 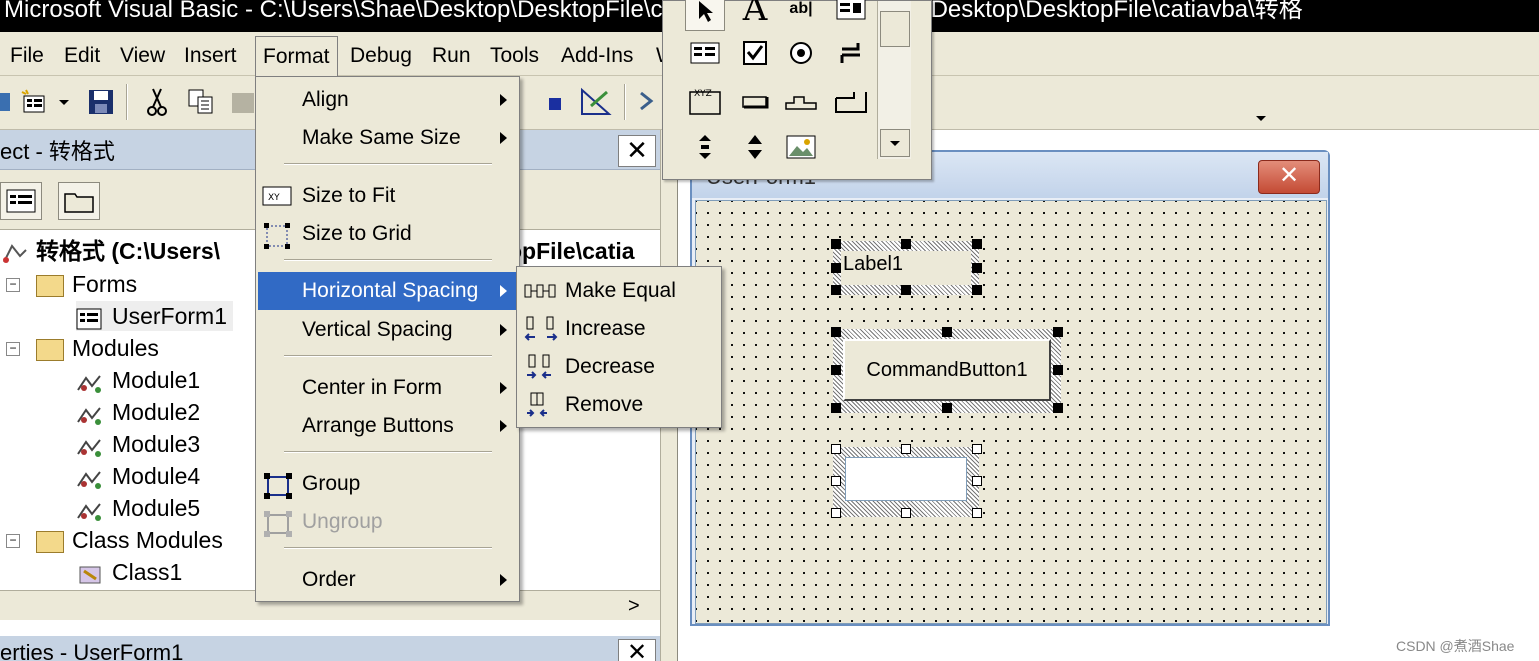 What do you see at coordinates (387, 196) in the screenshot?
I see `menu-item-size-to-fit: XY Size to Fit` at bounding box center [387, 196].